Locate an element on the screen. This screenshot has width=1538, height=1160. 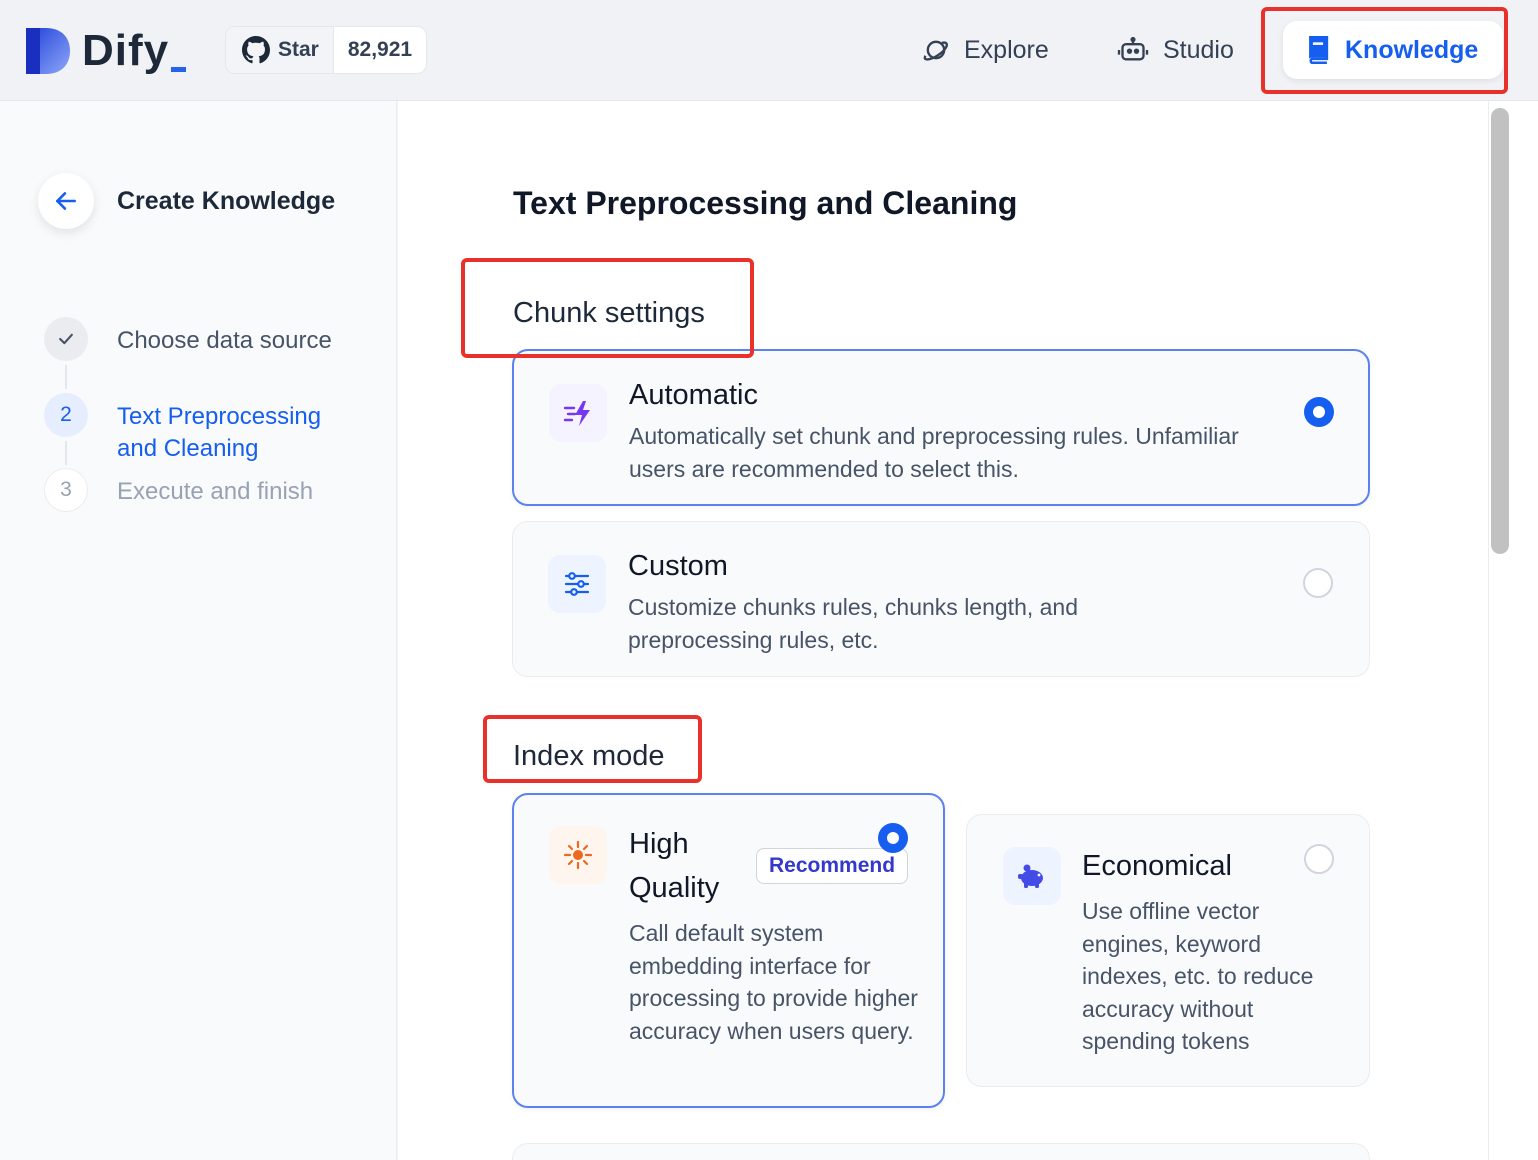
check-icon is located at coordinates (66, 339).